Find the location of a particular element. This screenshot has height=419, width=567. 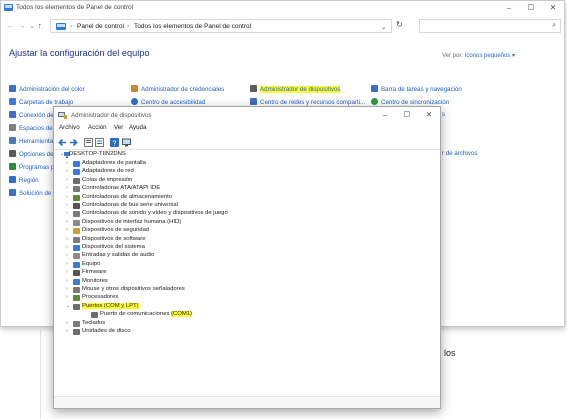

admin-tools-icon is located at coordinates (12, 140).